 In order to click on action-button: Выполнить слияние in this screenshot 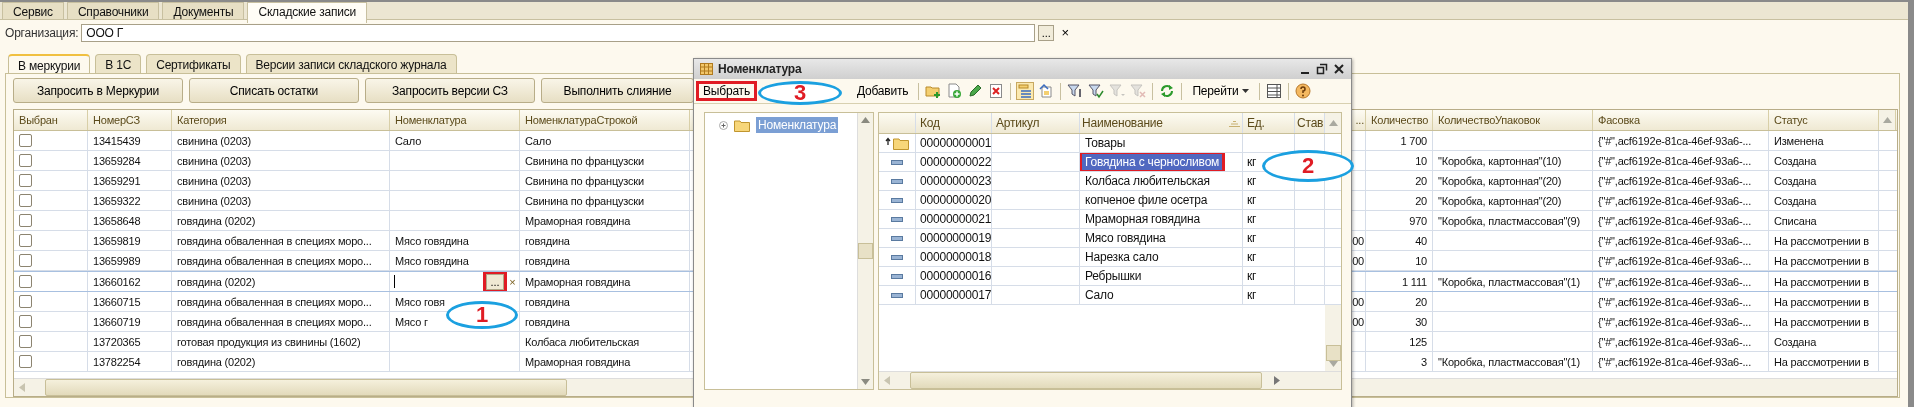, I will do `click(617, 90)`.